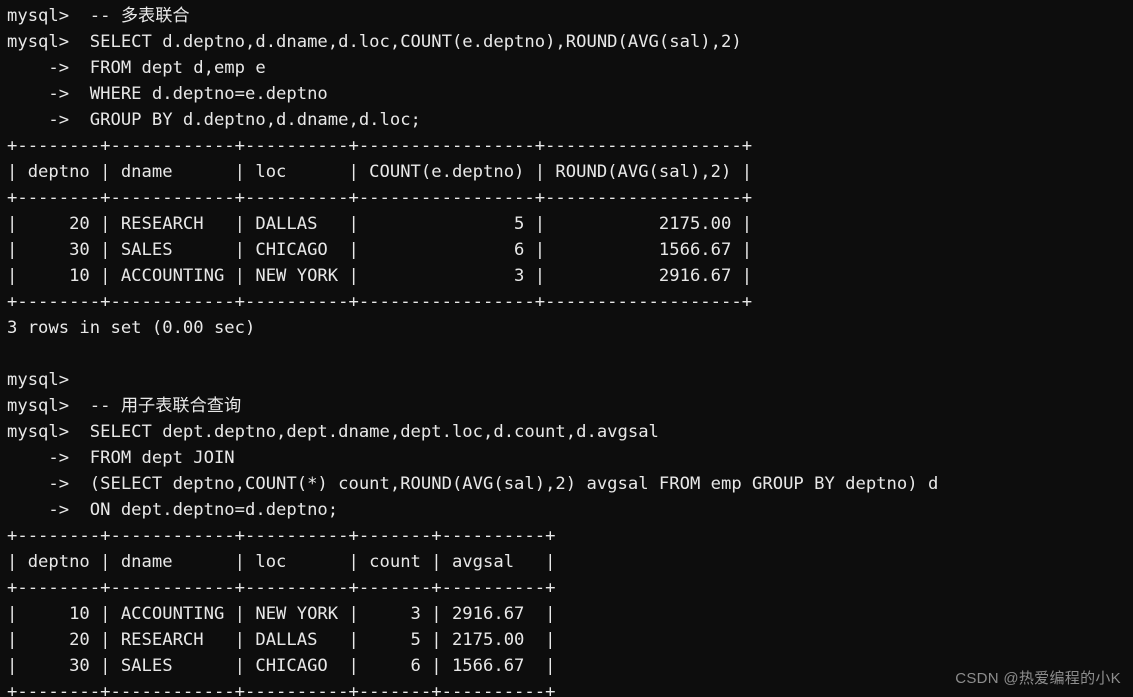 The image size is (1133, 697). What do you see at coordinates (98, 16) in the screenshot?
I see `terminal-prompt-line: mysql> -- 多表联合` at bounding box center [98, 16].